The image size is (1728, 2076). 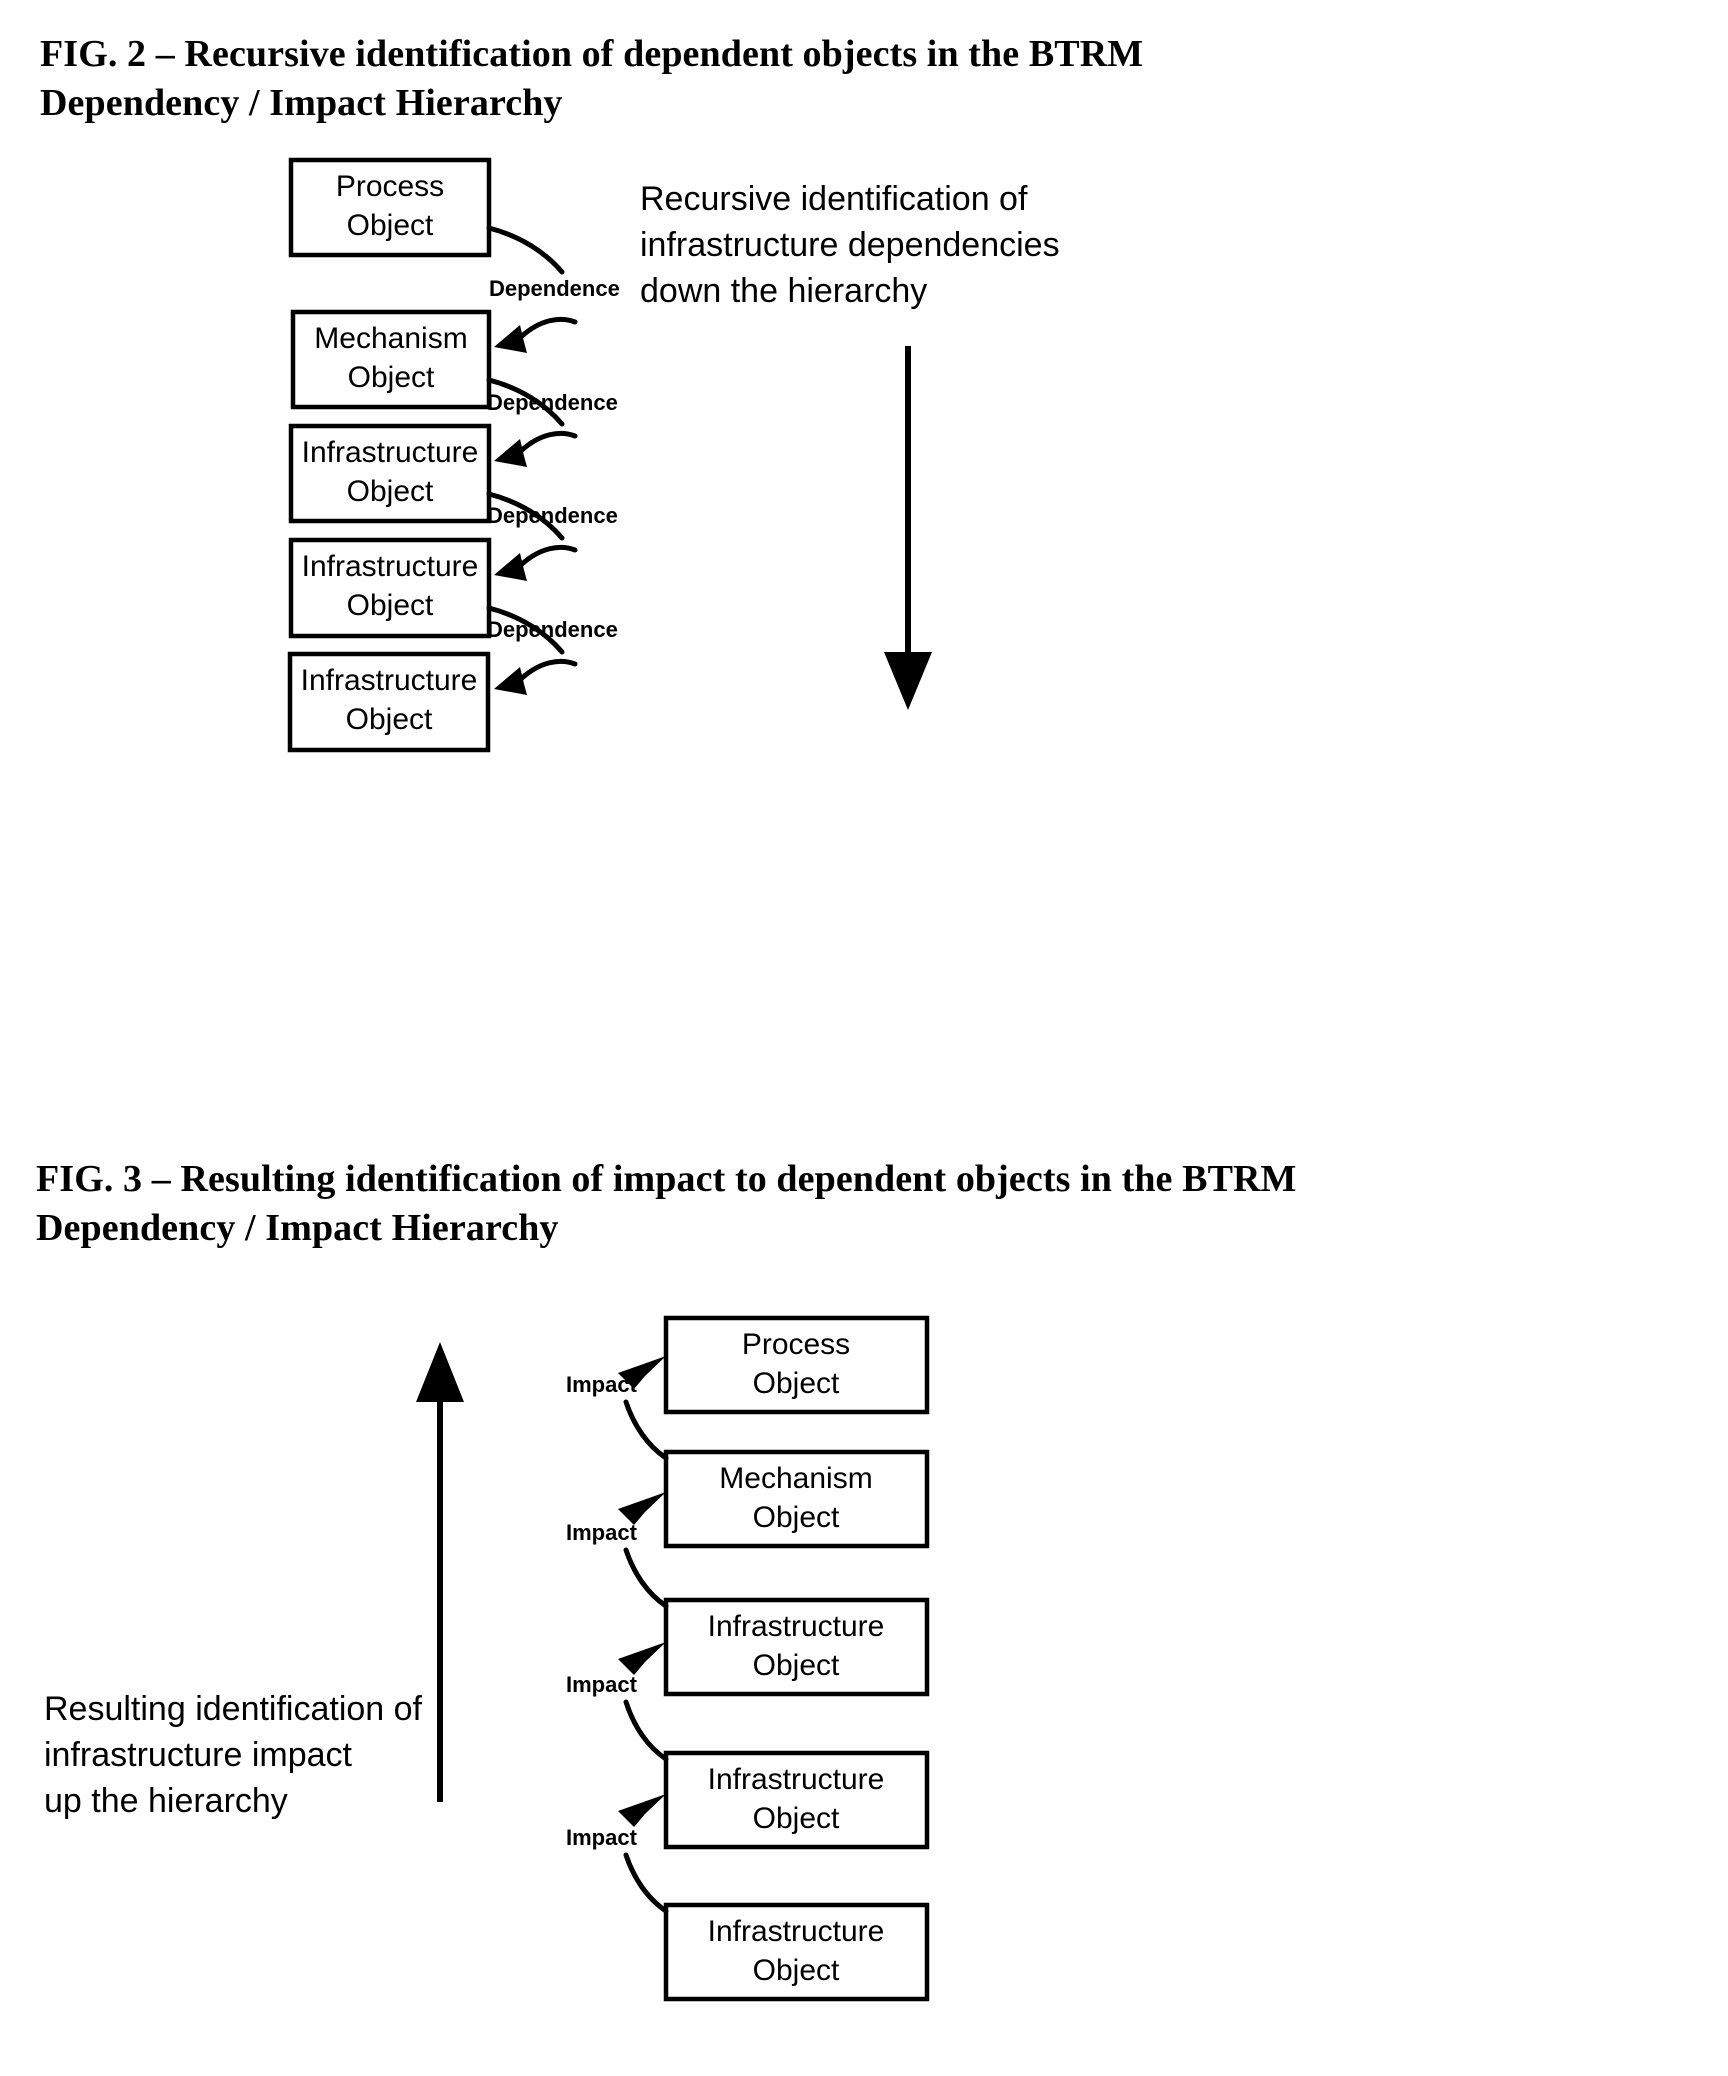 What do you see at coordinates (390, 338) in the screenshot?
I see `fig2-box-2-line1: Mechanism` at bounding box center [390, 338].